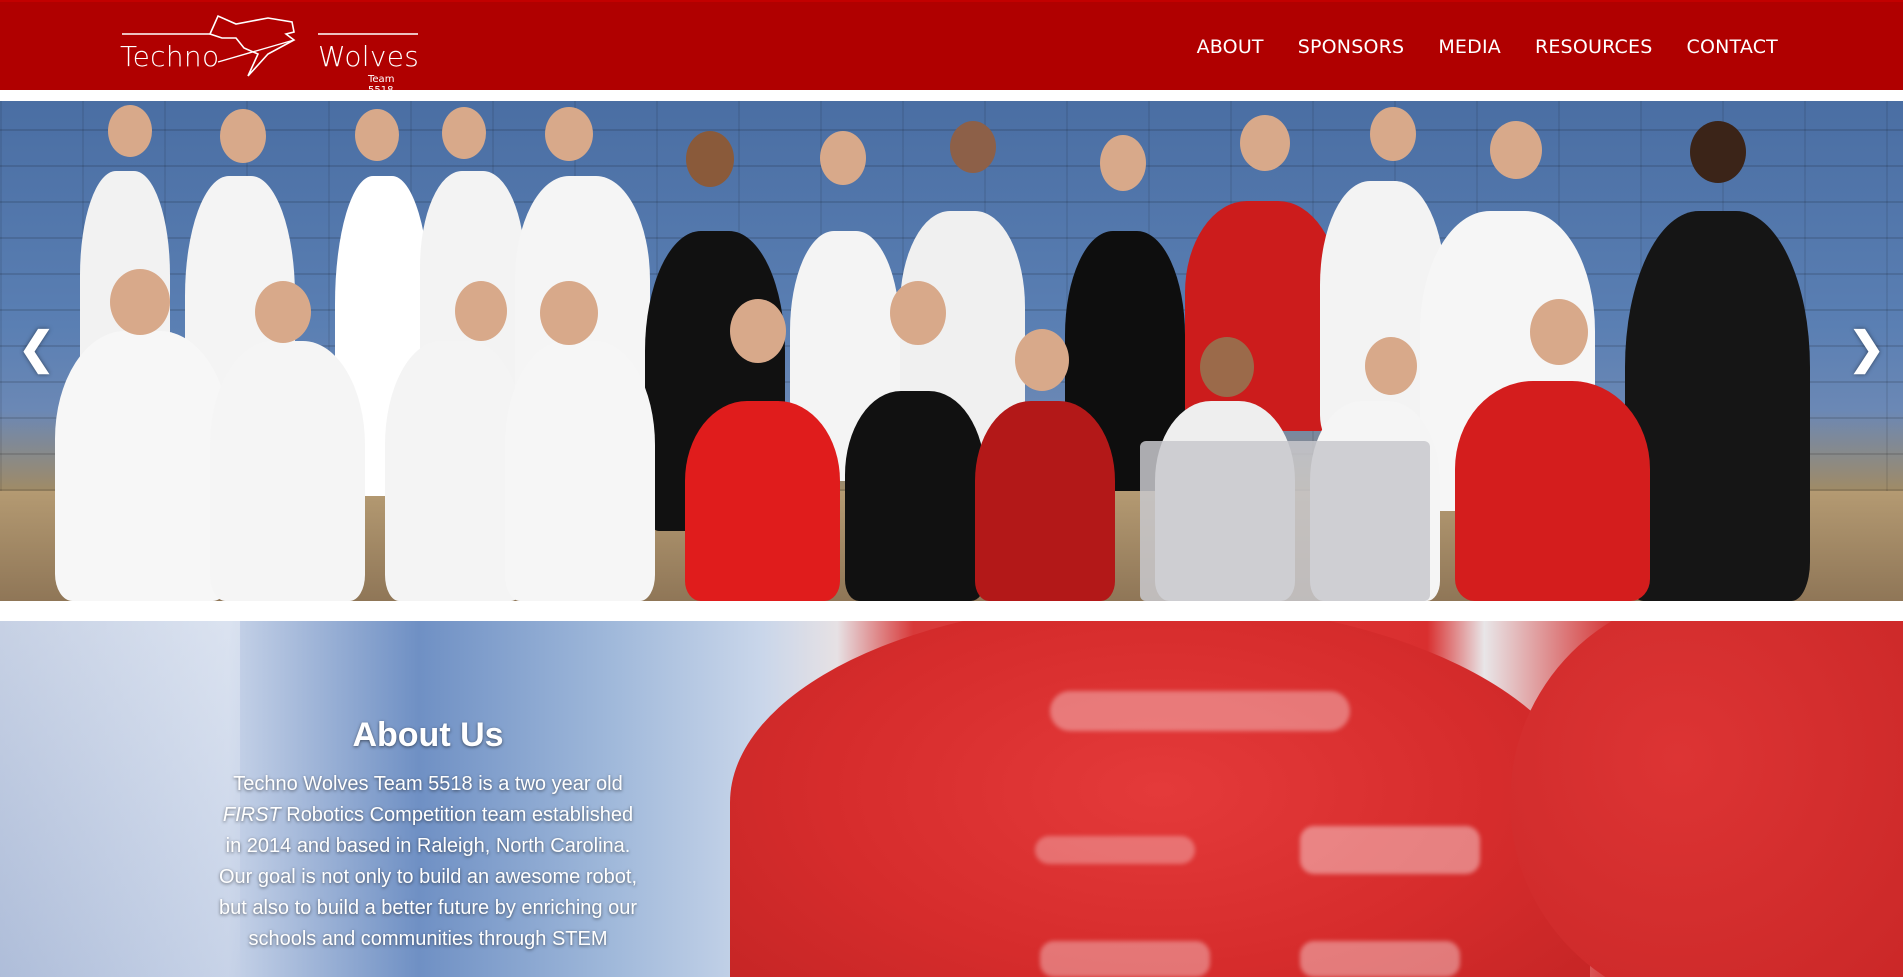 The width and height of the screenshot is (1903, 977). Describe the element at coordinates (369, 56) in the screenshot. I see `logo-word-wolves: Wolves` at that location.